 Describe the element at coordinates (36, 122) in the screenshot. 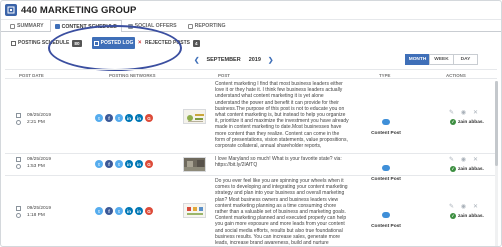

I see `post-time-value: 2:21 PM` at that location.